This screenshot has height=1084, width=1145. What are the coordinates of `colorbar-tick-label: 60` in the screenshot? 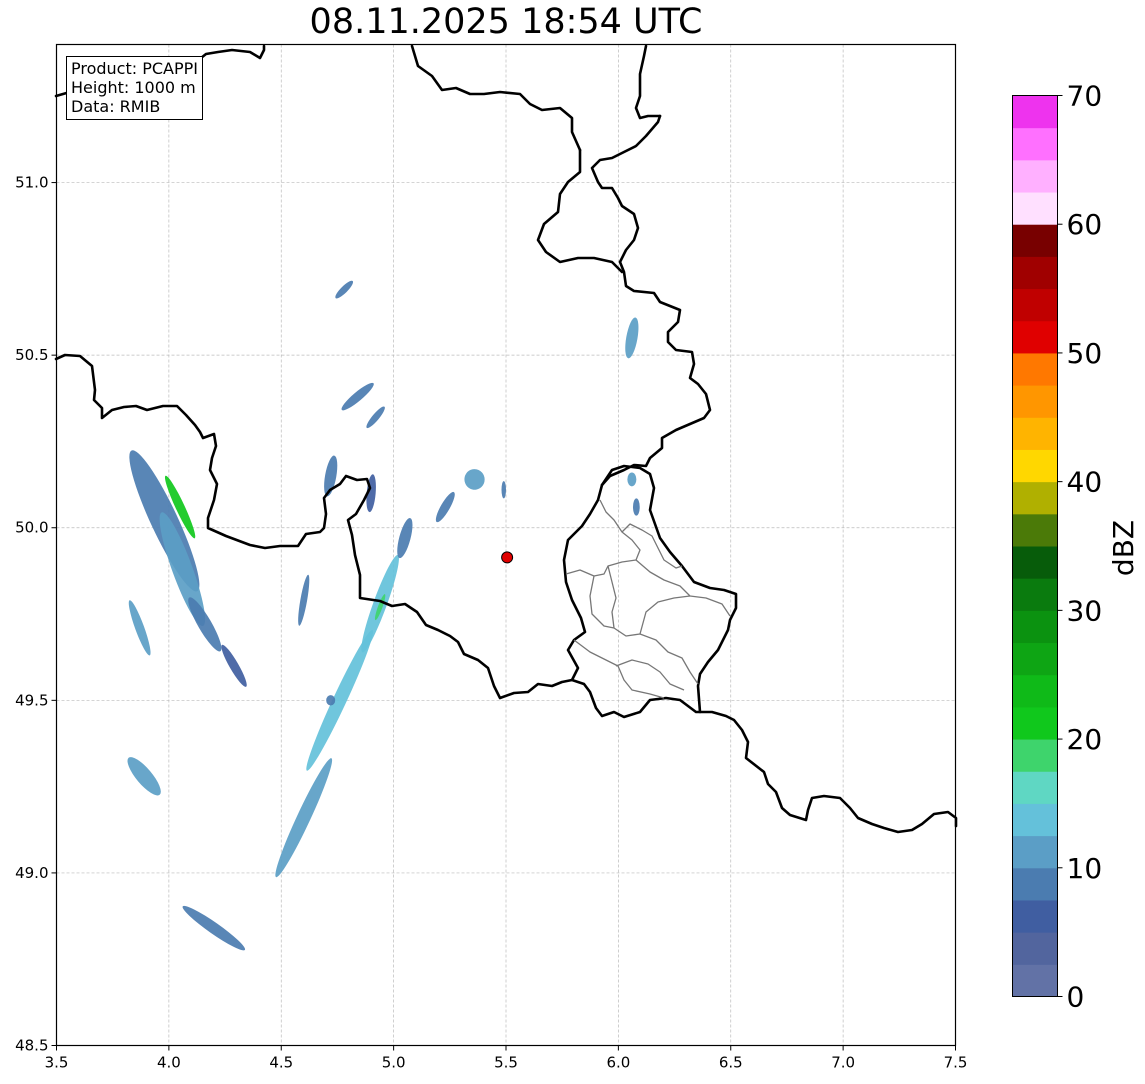 It's located at (1085, 224).